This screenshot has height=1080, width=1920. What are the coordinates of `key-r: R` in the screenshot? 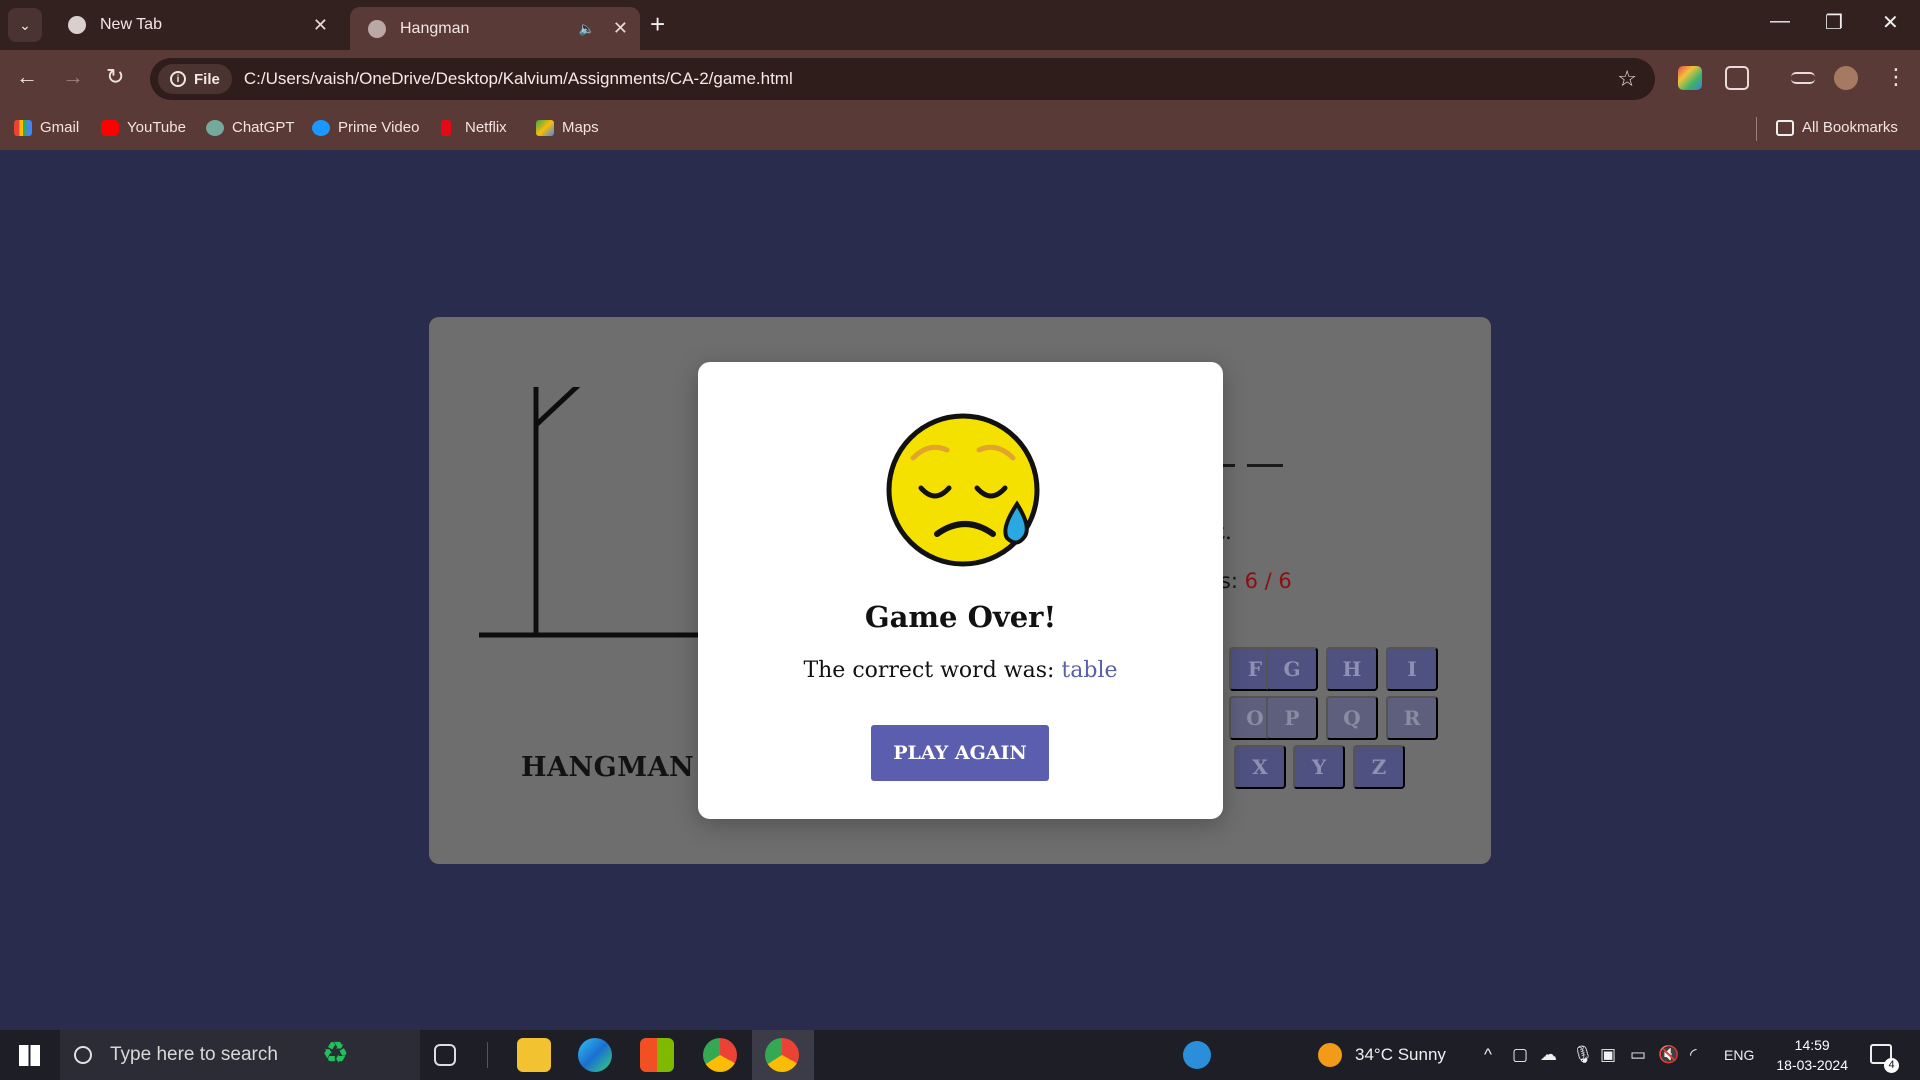 It's located at (1412, 718).